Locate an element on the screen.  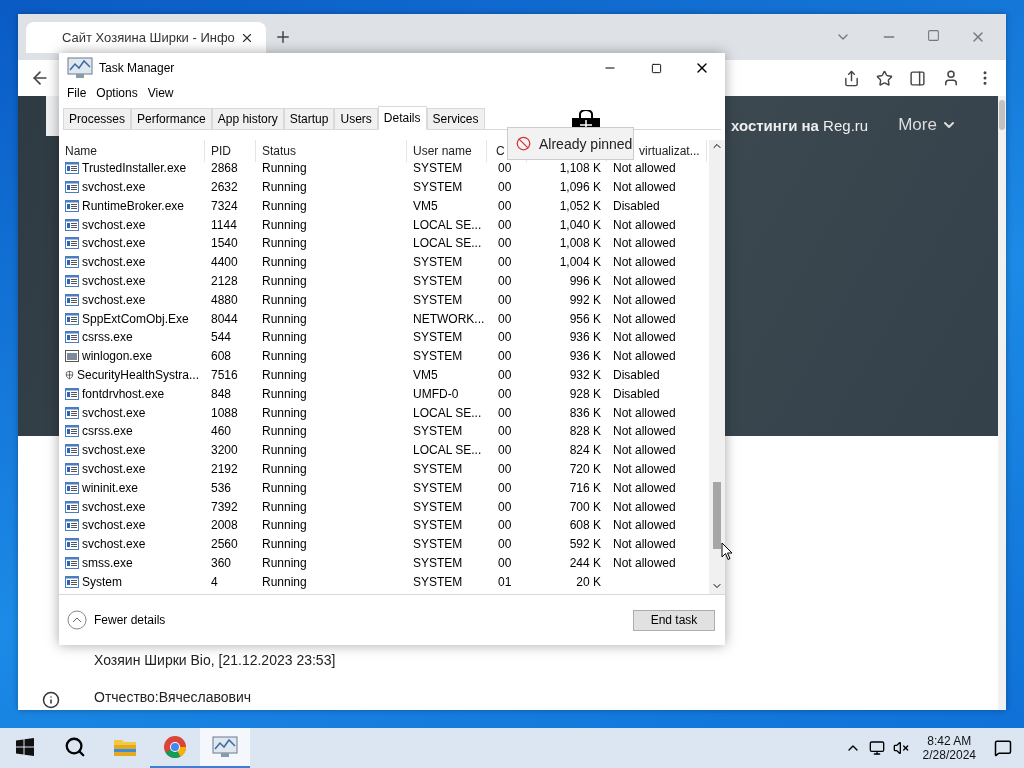
clock: 8:42 AM 2/28/2024 is located at coordinates (949, 748).